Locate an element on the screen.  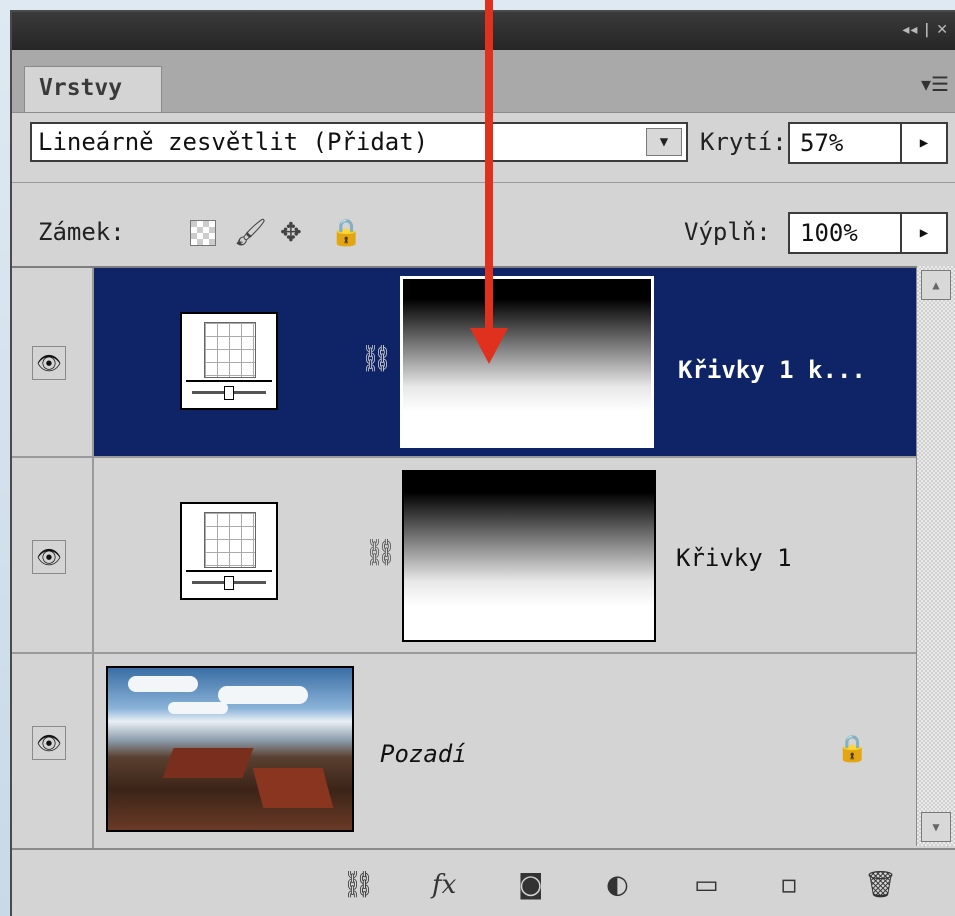
fx-icon: fx is located at coordinates (444, 885).